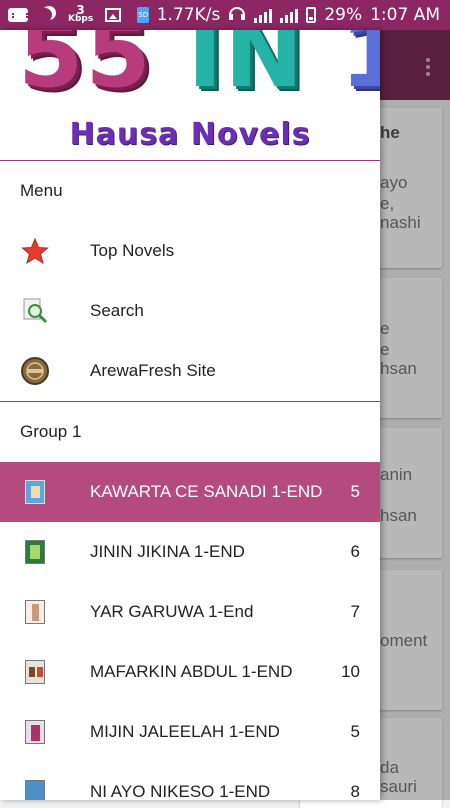 Image resolution: width=450 pixels, height=808 pixels. What do you see at coordinates (360, 69) in the screenshot?
I see `logo-title-part-3: 1` at bounding box center [360, 69].